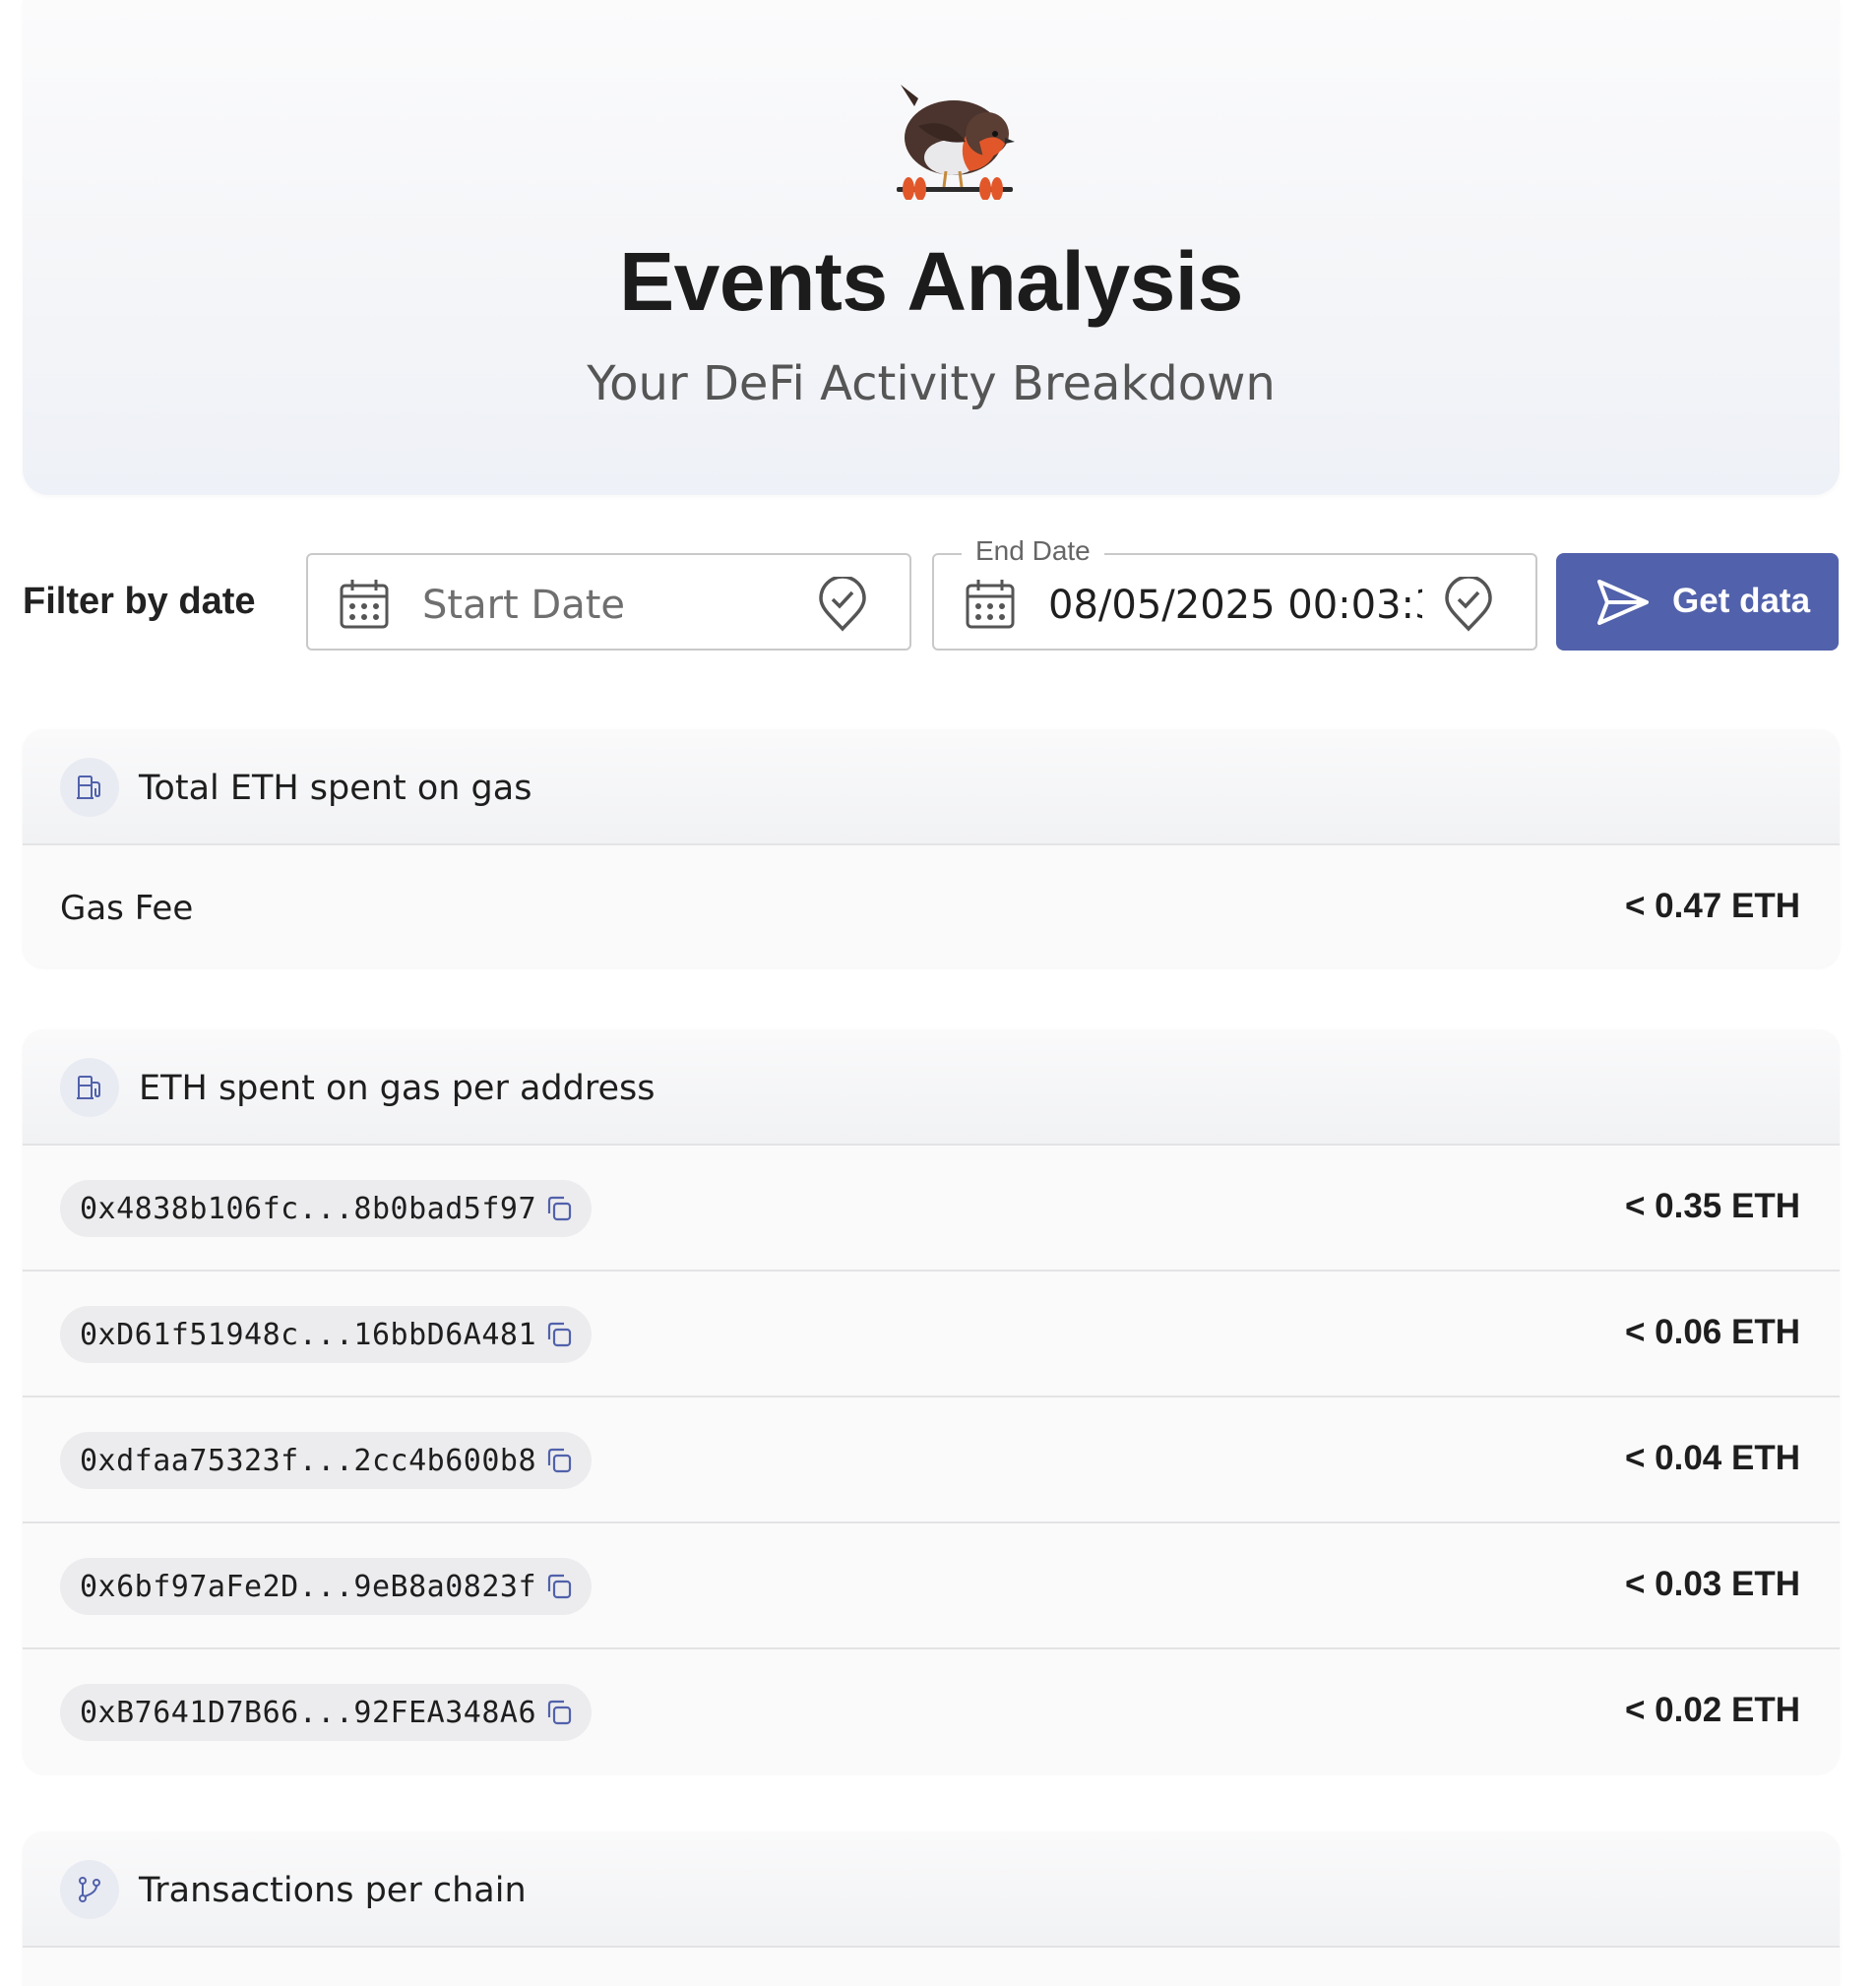 Image resolution: width=1876 pixels, height=1986 pixels. What do you see at coordinates (1712, 1584) in the screenshot?
I see `gas-value: < 0.03 ETH` at bounding box center [1712, 1584].